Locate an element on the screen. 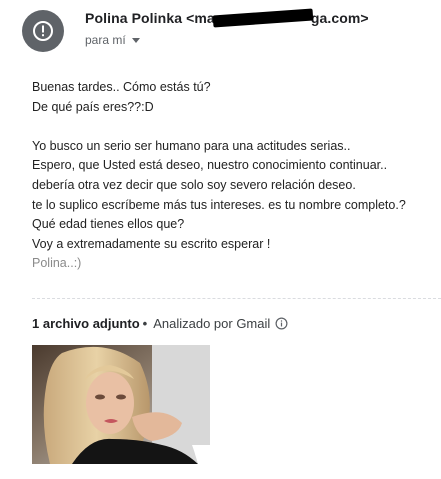  sender-email-suffix: ga.com> is located at coordinates (339, 18).